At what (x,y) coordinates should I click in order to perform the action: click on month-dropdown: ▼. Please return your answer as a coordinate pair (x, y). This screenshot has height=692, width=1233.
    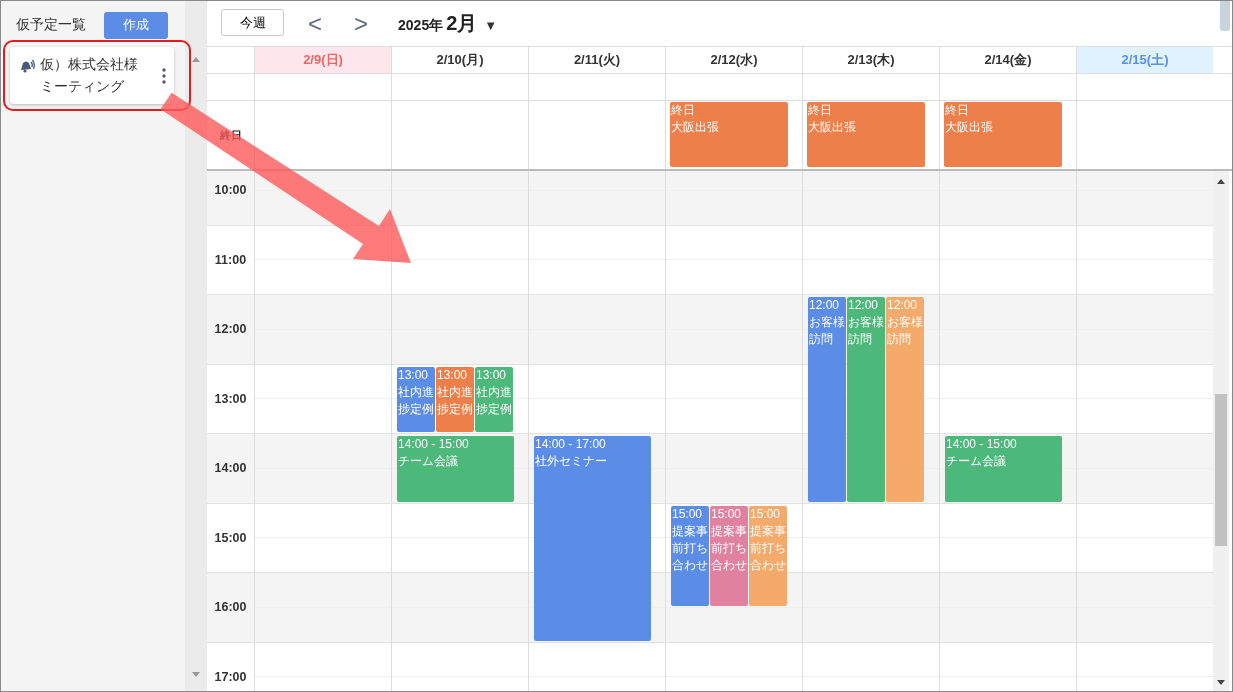
    Looking at the image, I should click on (489, 25).